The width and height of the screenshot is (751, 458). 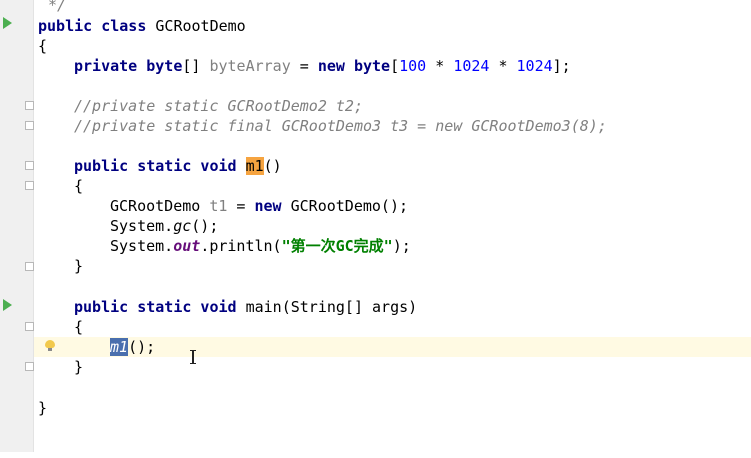 I want to click on comment-text: */, so click(x=57, y=7).